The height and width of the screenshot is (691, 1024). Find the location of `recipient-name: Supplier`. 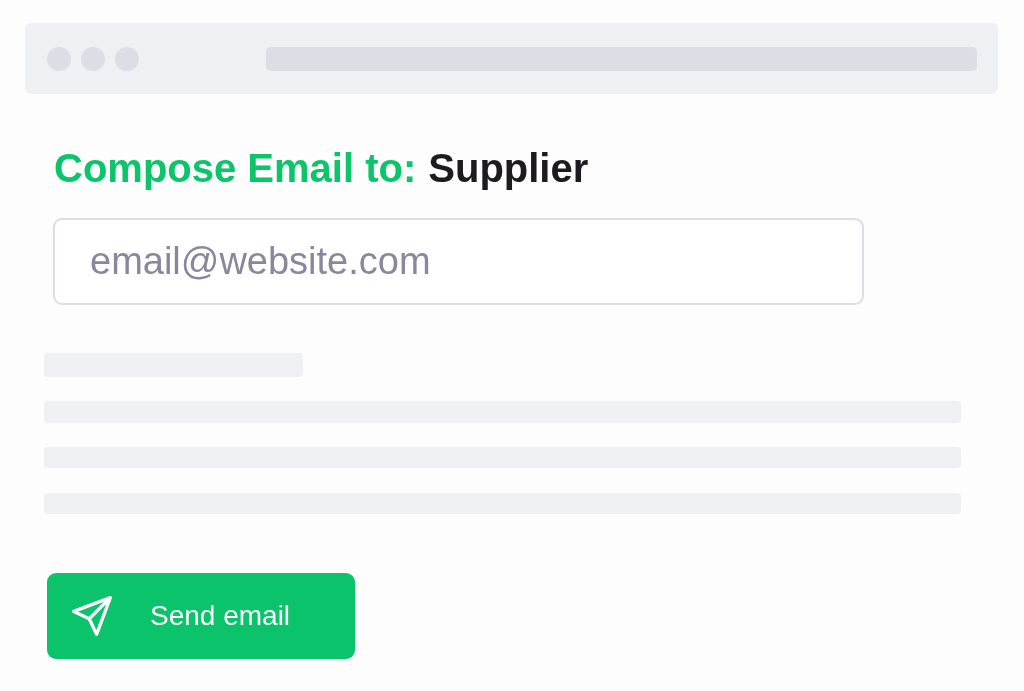

recipient-name: Supplier is located at coordinates (508, 168).